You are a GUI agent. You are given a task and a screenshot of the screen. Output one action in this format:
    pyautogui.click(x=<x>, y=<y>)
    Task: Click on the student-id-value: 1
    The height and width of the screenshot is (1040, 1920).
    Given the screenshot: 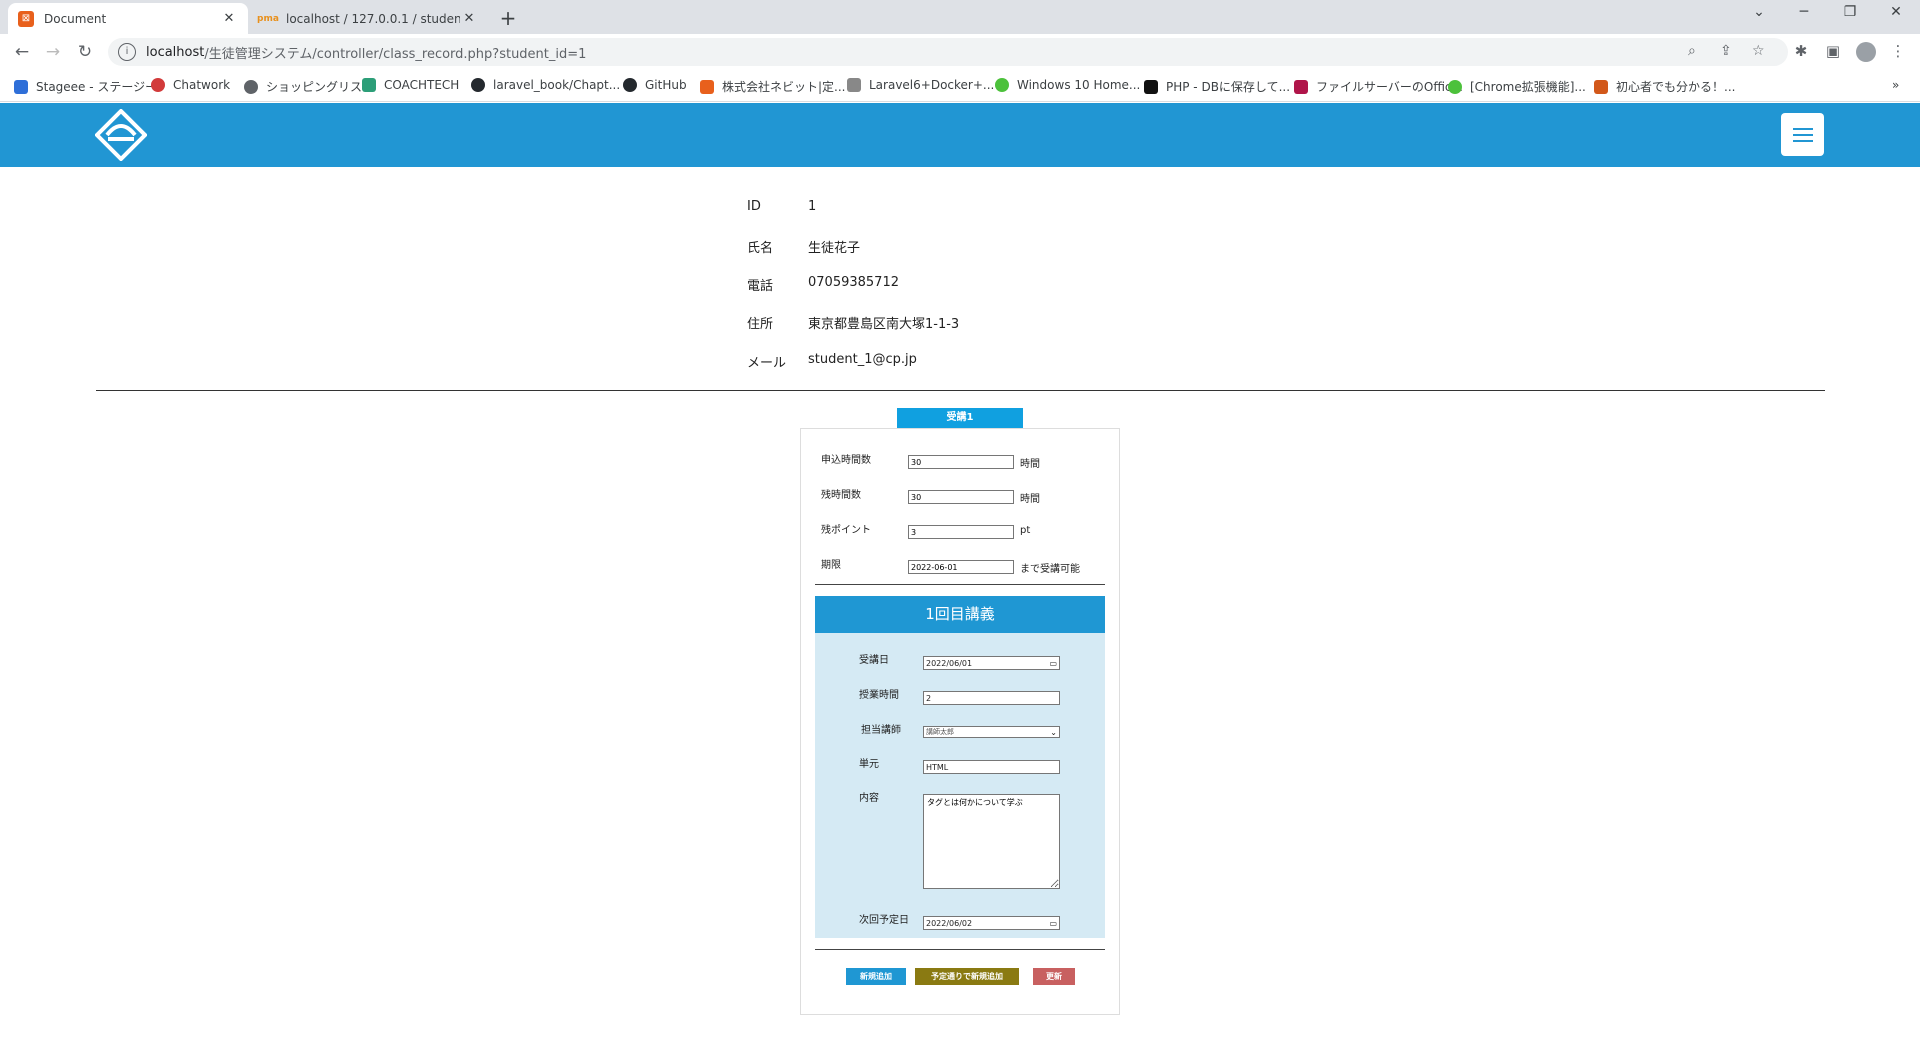 What is the action you would take?
    pyautogui.click(x=812, y=206)
    